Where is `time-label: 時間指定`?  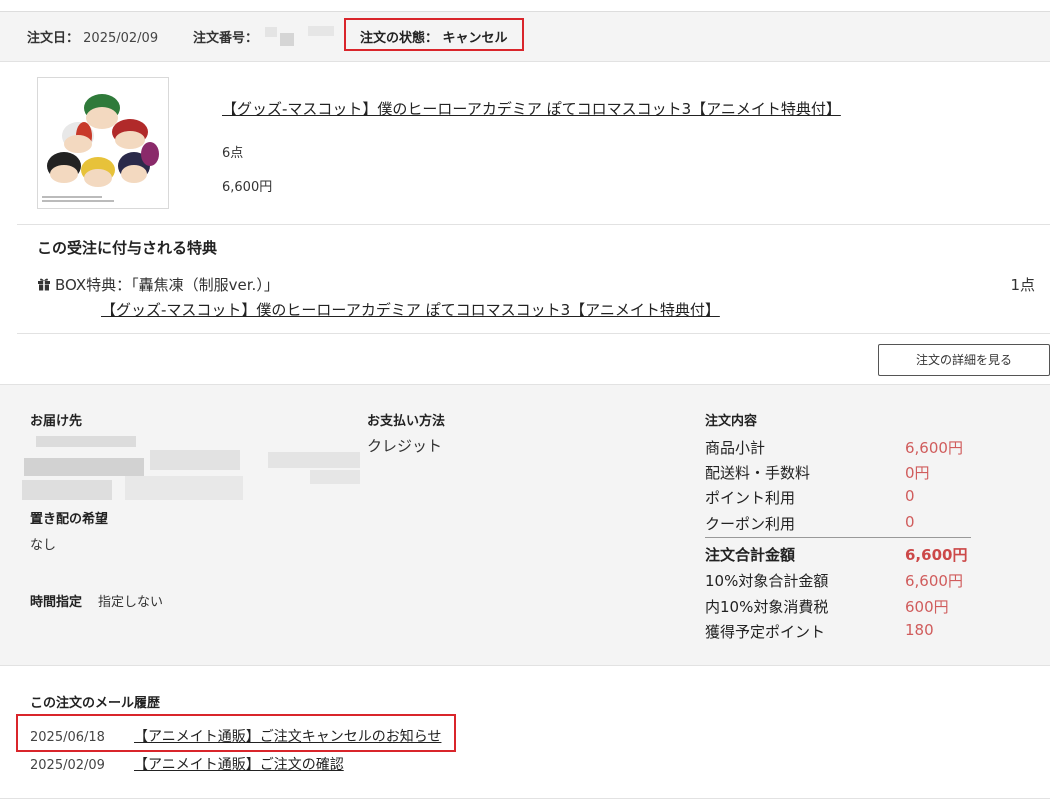 time-label: 時間指定 is located at coordinates (56, 602).